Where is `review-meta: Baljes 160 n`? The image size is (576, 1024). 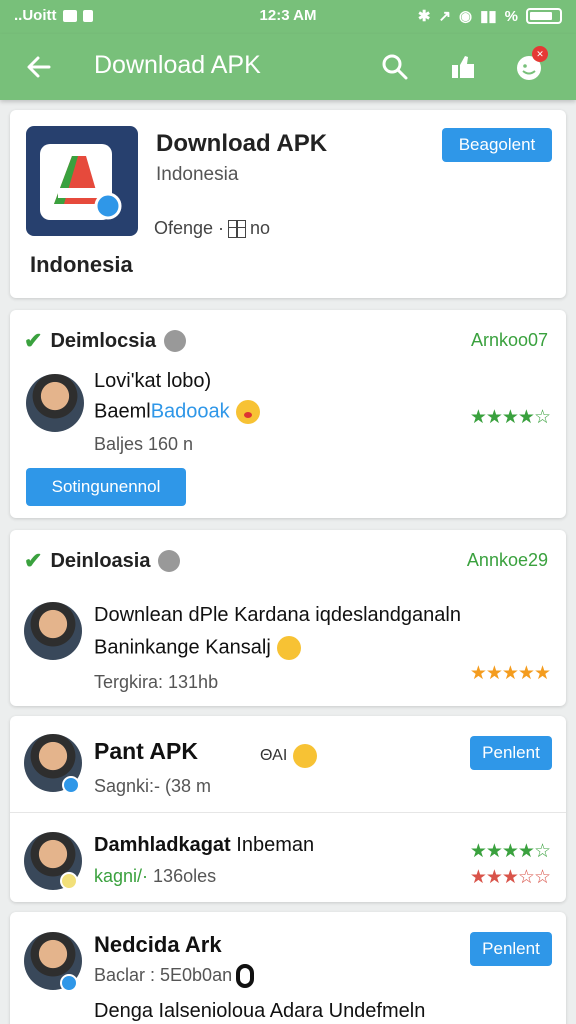
review-meta: Baljes 160 n is located at coordinates (144, 444).